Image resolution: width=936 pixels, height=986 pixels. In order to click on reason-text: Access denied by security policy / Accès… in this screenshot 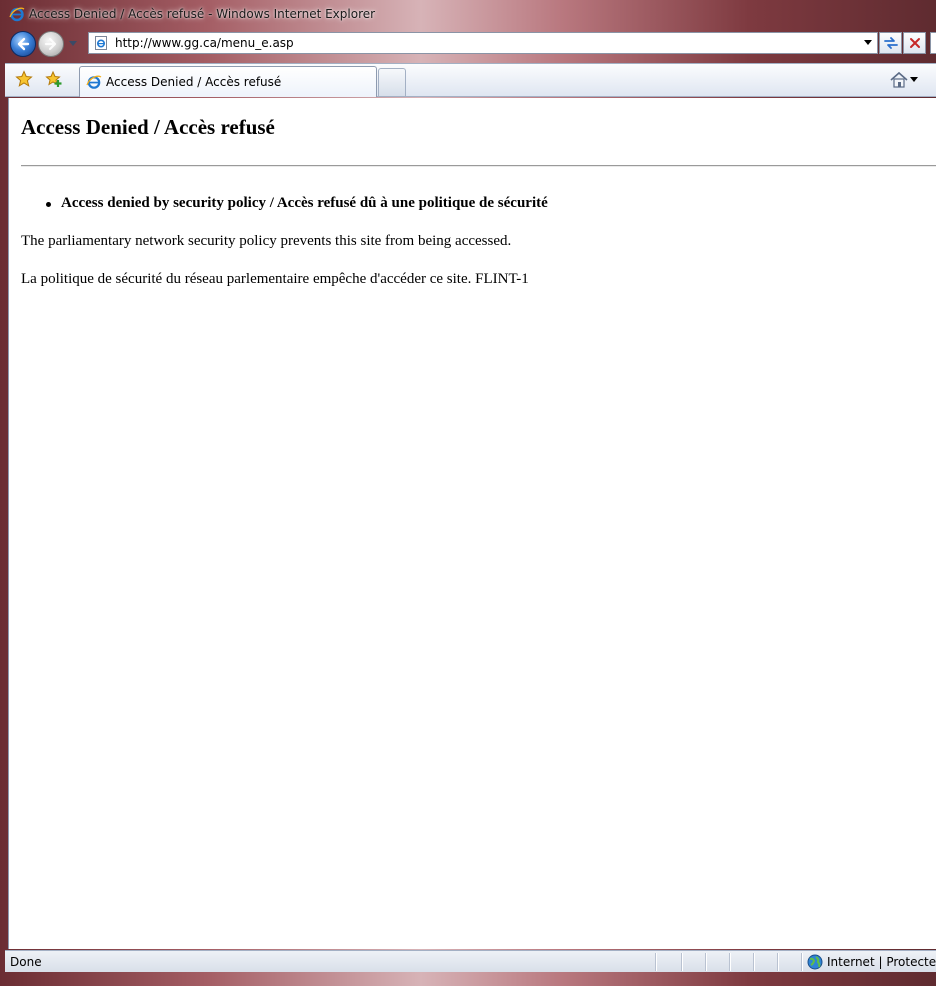, I will do `click(304, 203)`.